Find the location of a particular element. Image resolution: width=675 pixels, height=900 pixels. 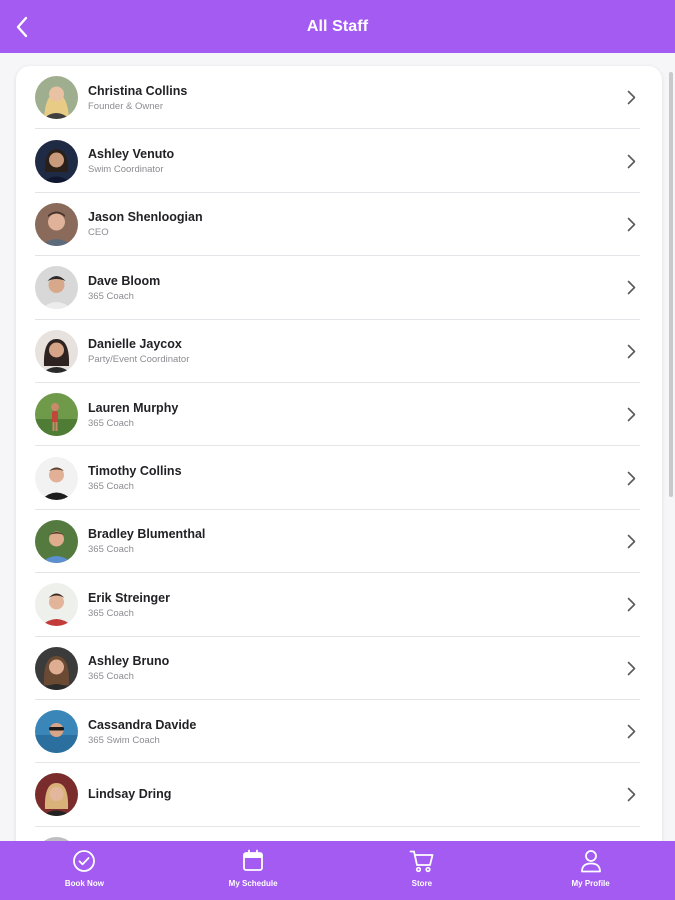

staff-row: Dave Bloom 365 Coach is located at coordinates (339, 288).